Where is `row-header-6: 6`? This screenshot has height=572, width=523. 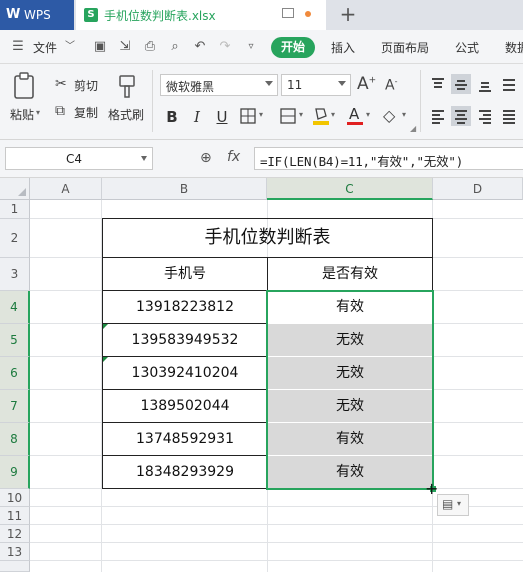
row-header-6: 6 is located at coordinates (15, 373).